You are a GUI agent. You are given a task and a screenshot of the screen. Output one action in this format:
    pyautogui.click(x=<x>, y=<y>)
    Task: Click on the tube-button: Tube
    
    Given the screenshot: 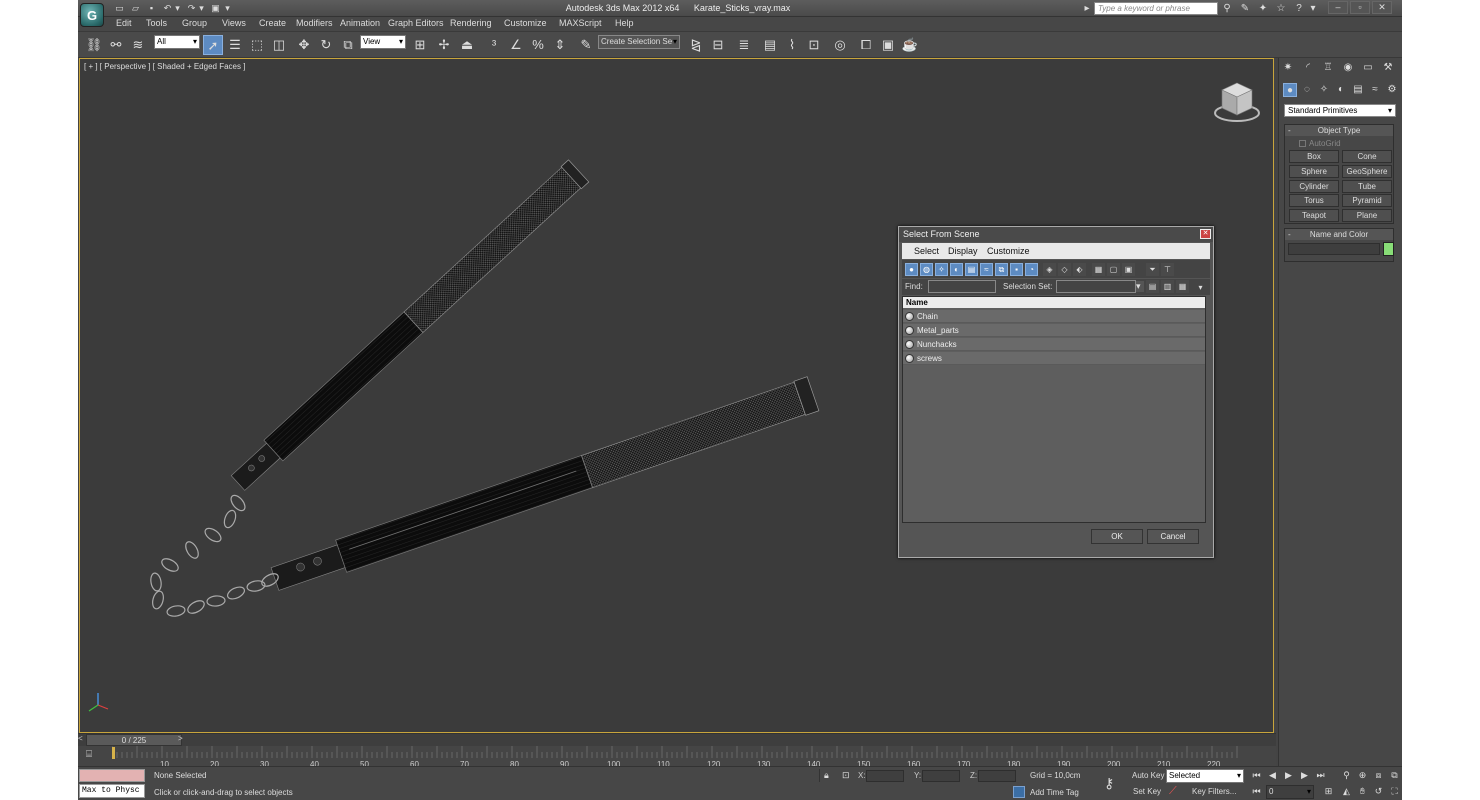 What is the action you would take?
    pyautogui.click(x=1367, y=186)
    